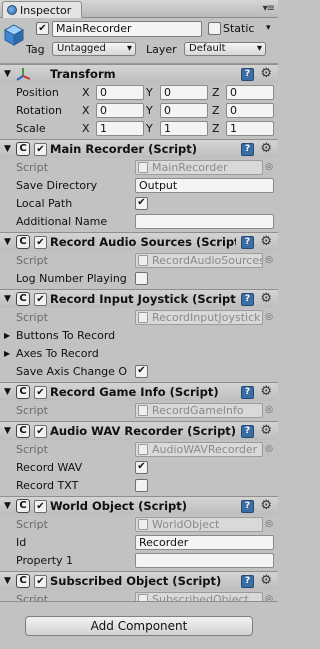  Describe the element at coordinates (204, 542) in the screenshot. I see `id-input: Recorder` at that location.